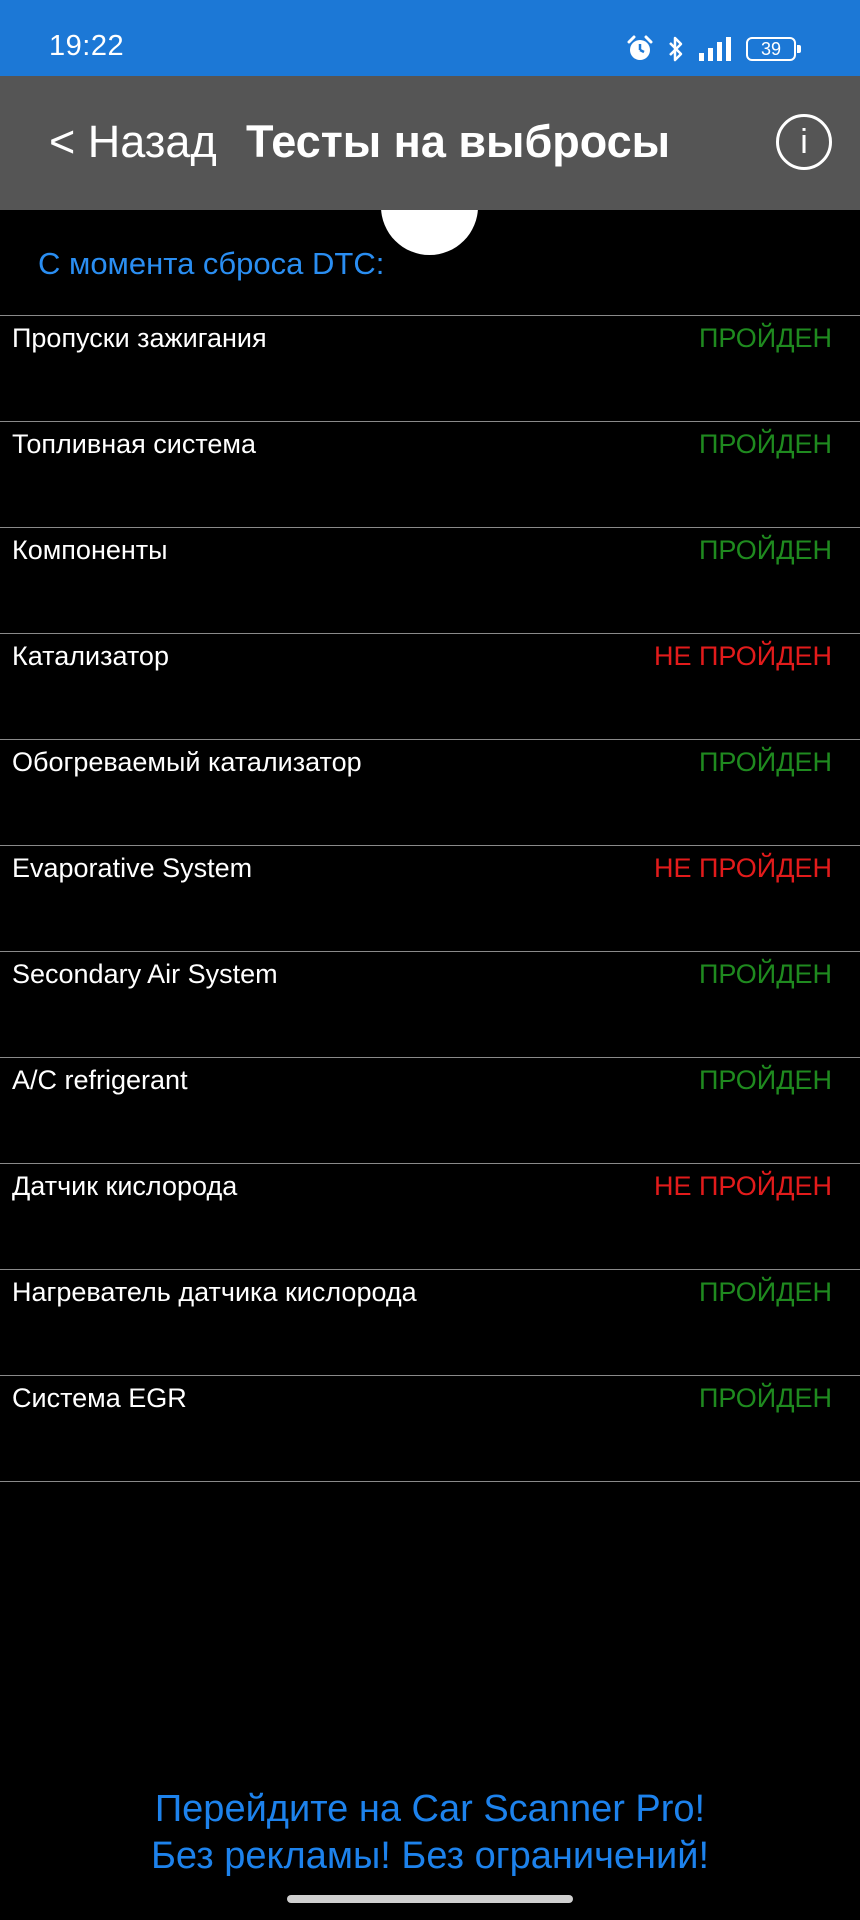 The image size is (860, 1920). I want to click on test-row: Обогреваемый катализатор ПРОЙДЕН, so click(430, 793).